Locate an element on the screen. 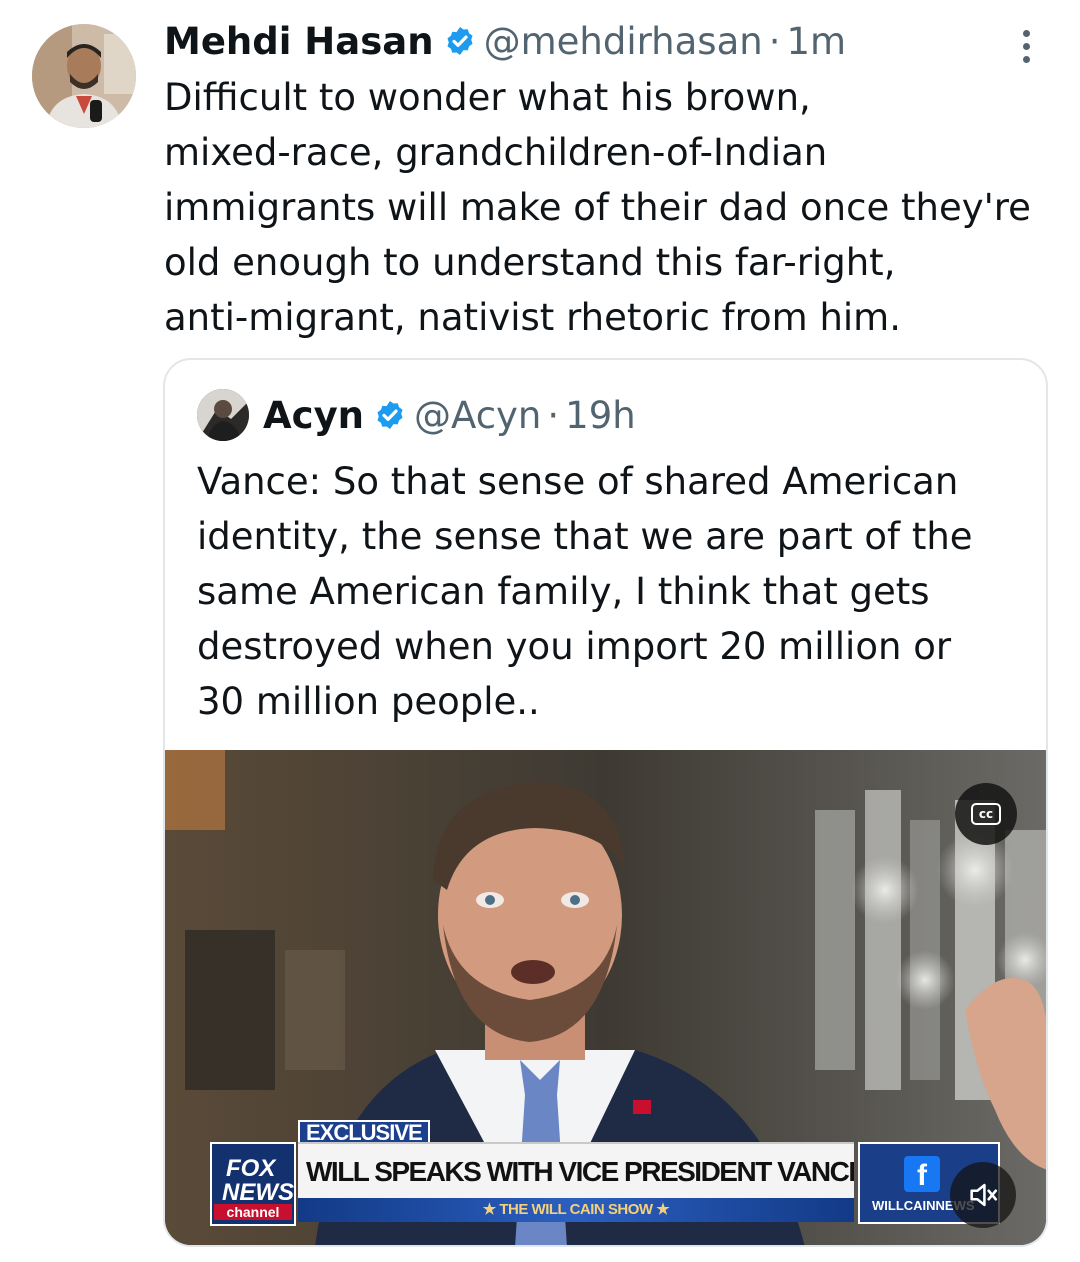 Image resolution: width=1080 pixels, height=1262 pixels. quoted-timestamp: 19h is located at coordinates (600, 415).